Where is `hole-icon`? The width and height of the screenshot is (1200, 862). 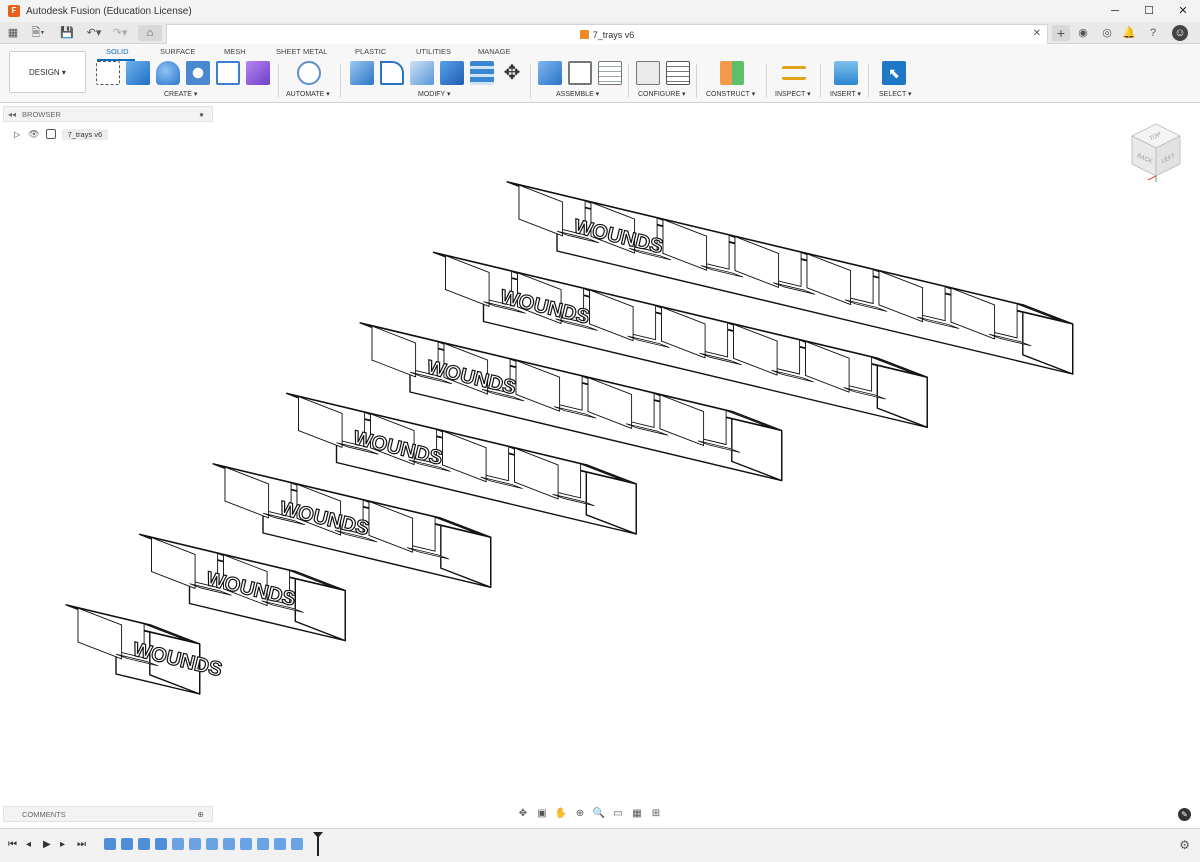 hole-icon is located at coordinates (198, 73).